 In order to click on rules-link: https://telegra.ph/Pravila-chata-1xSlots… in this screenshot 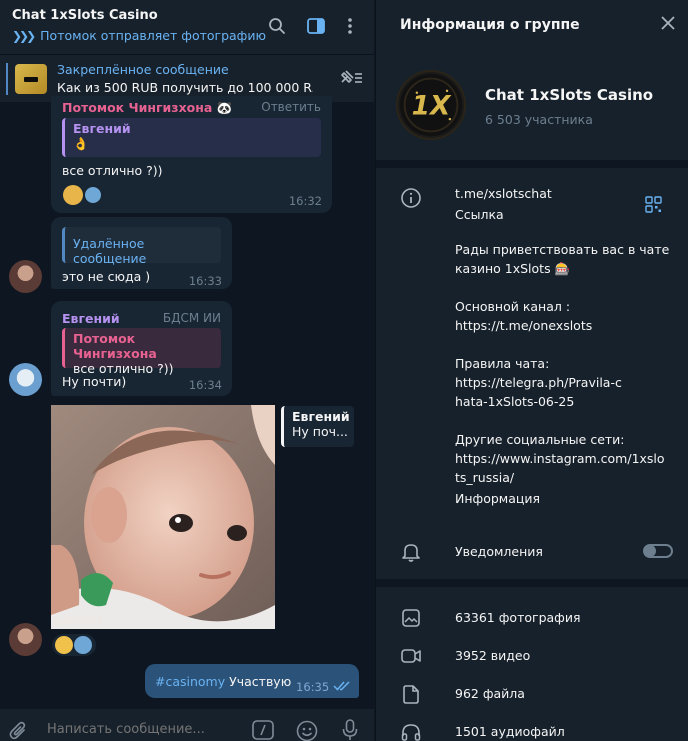, I will do `click(539, 392)`.